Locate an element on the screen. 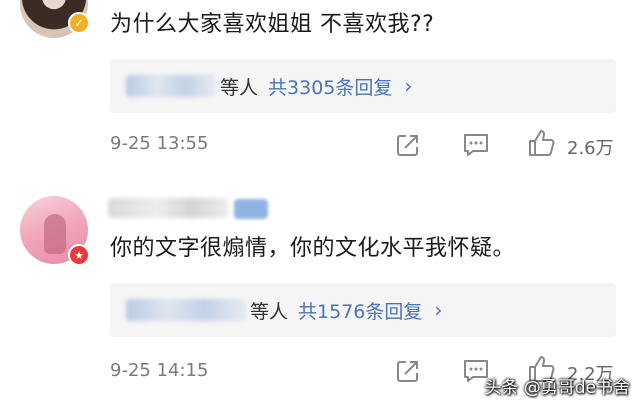 This screenshot has width=640, height=406. star-badge-icon: ★ is located at coordinates (79, 255).